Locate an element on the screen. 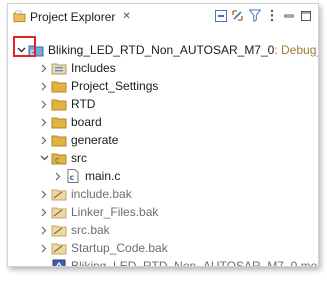 This screenshot has width=327, height=283. source-folder-icon: C is located at coordinates (59, 158).